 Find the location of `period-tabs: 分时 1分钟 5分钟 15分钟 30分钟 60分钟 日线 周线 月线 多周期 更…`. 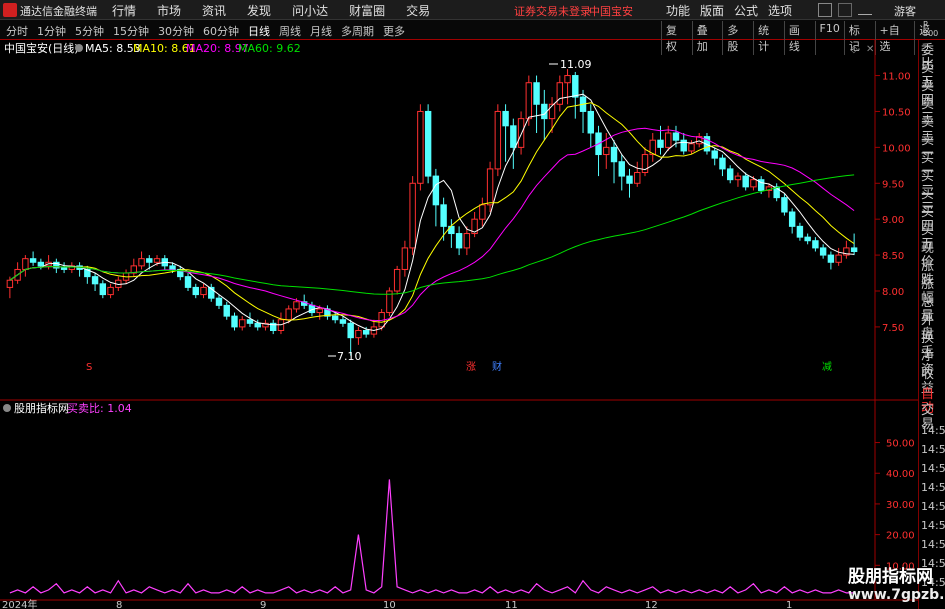

period-tabs: 分时 1分钟 5分钟 15分钟 30分钟 60分钟 日线 周线 月线 多周期 更… is located at coordinates (210, 31).